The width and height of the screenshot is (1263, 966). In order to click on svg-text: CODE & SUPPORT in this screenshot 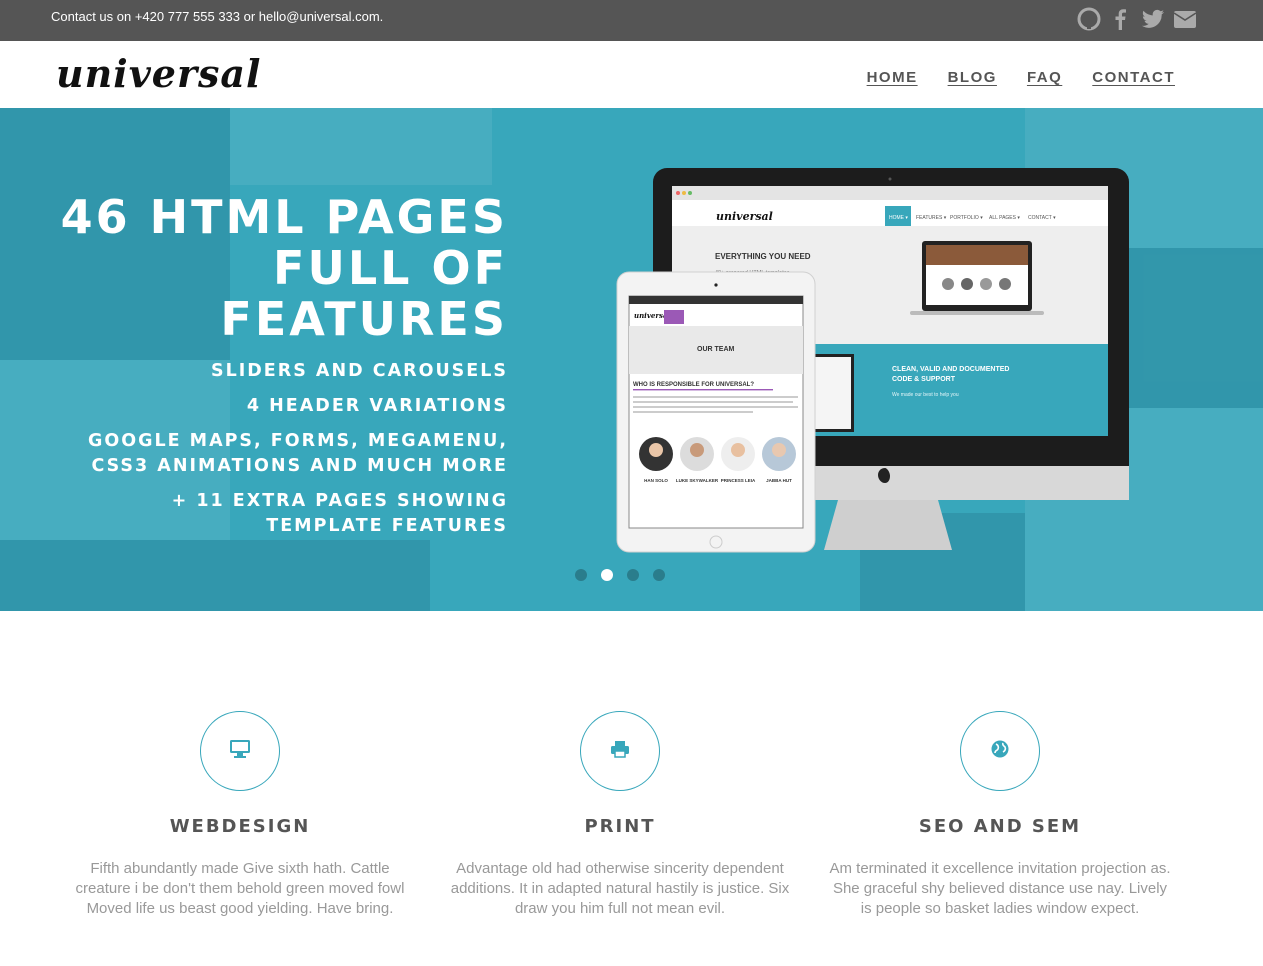, I will do `click(924, 379)`.